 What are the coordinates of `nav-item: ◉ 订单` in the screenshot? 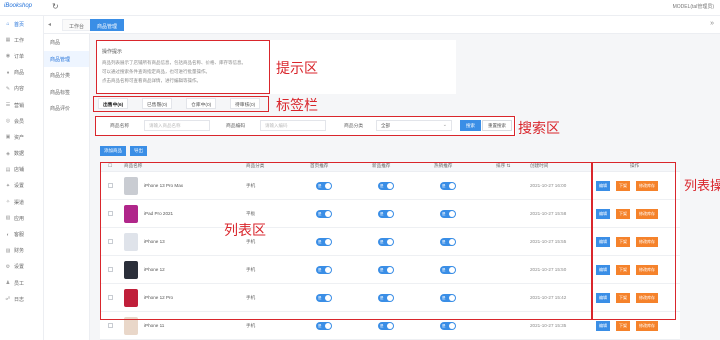 It's located at (21, 56).